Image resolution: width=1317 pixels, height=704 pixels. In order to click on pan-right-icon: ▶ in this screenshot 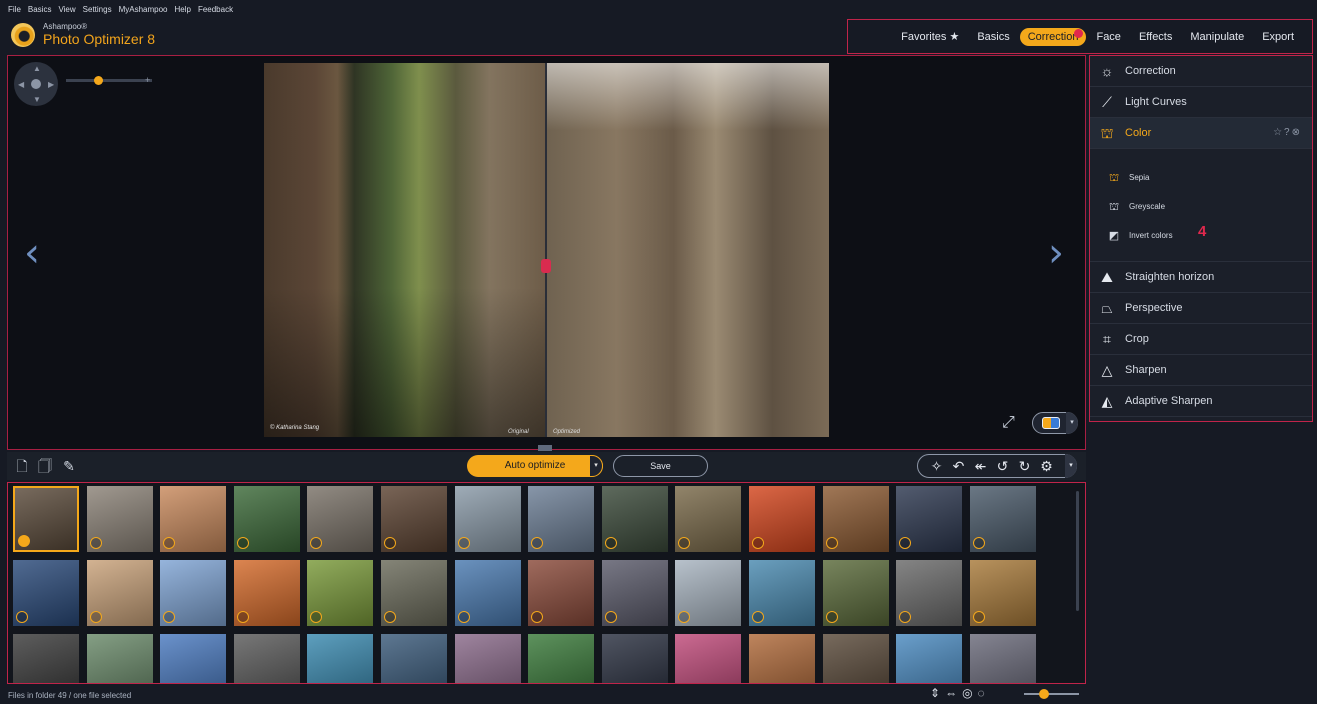, I will do `click(51, 84)`.